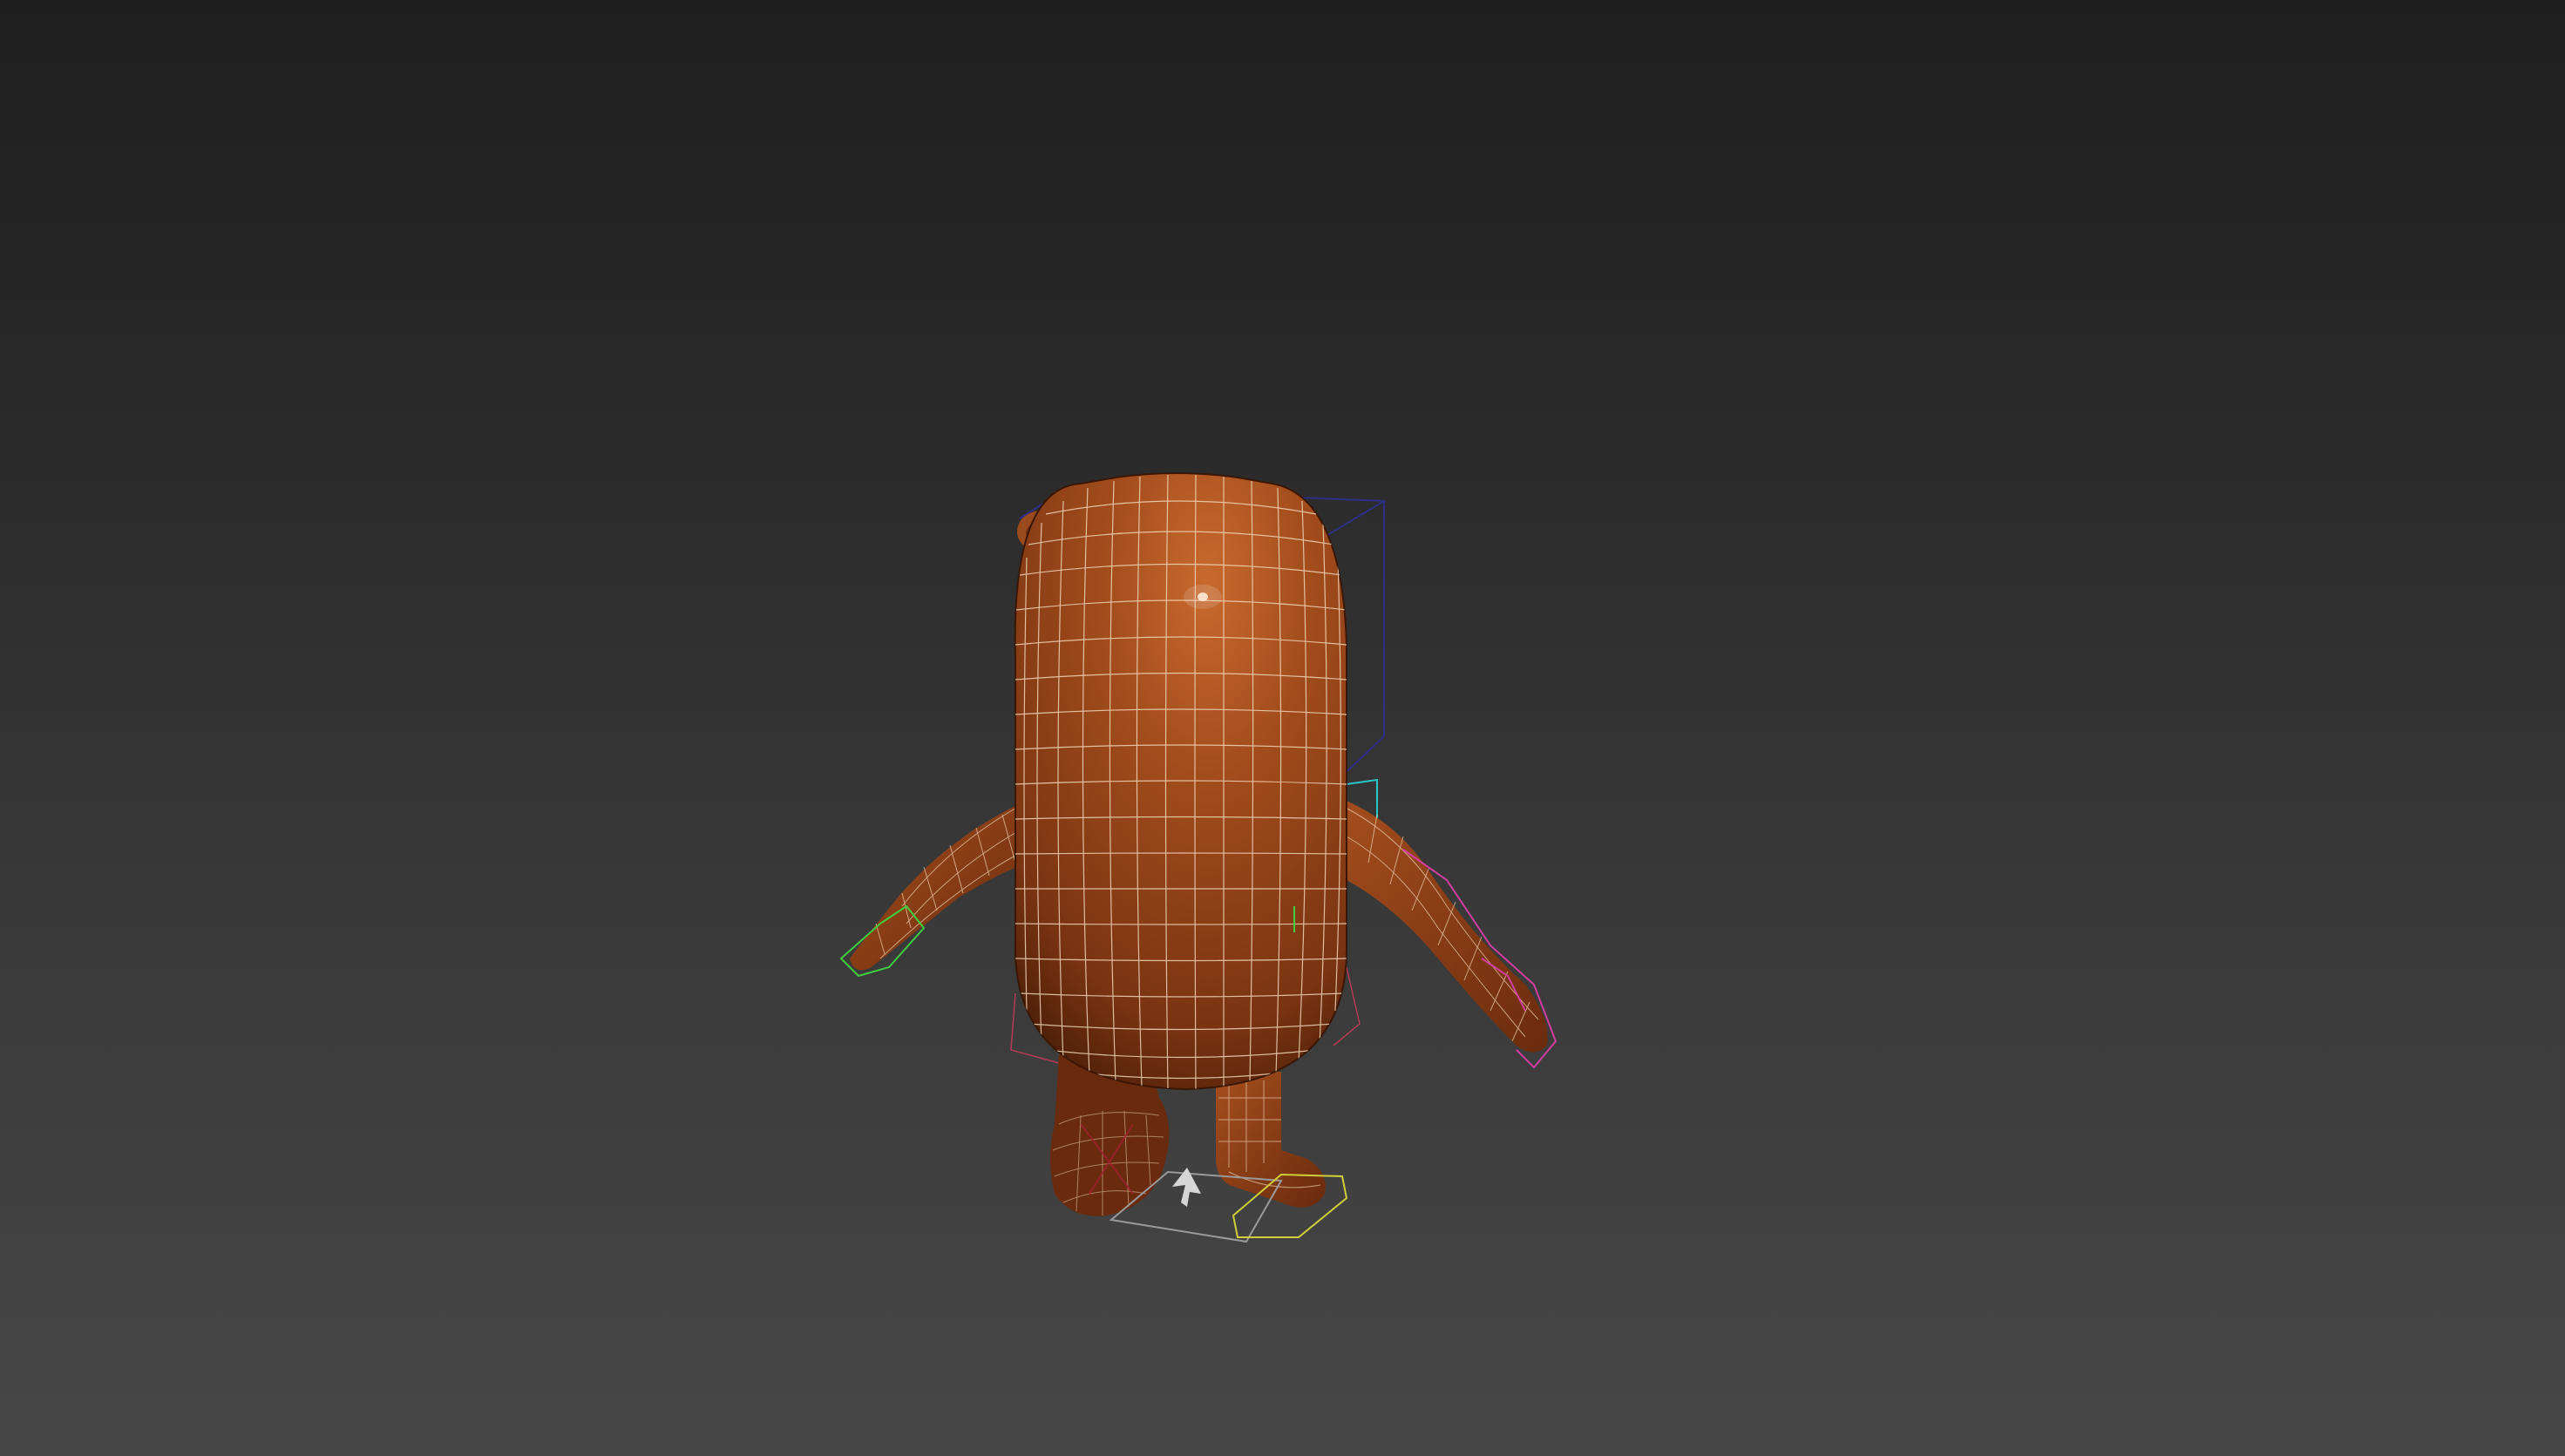 This screenshot has width=2565, height=1456. What do you see at coordinates (1180, 781) in the screenshot?
I see `character-body` at bounding box center [1180, 781].